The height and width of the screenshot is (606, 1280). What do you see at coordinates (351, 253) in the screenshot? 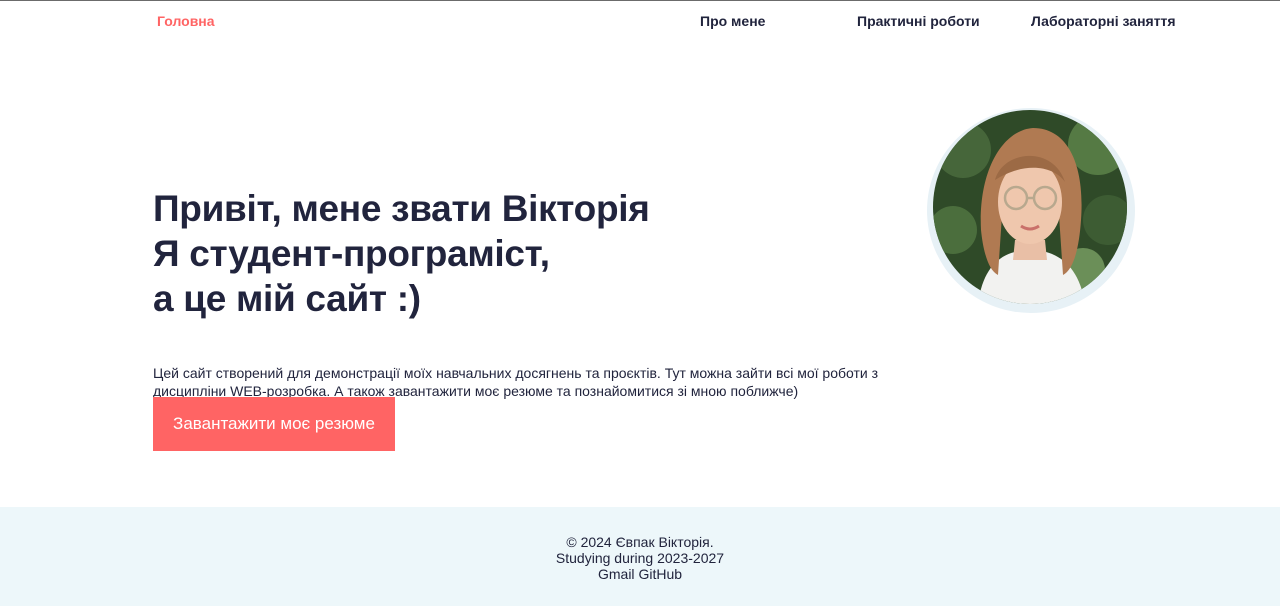
I see `hero-heading-line: Я студент-програміст,` at bounding box center [351, 253].